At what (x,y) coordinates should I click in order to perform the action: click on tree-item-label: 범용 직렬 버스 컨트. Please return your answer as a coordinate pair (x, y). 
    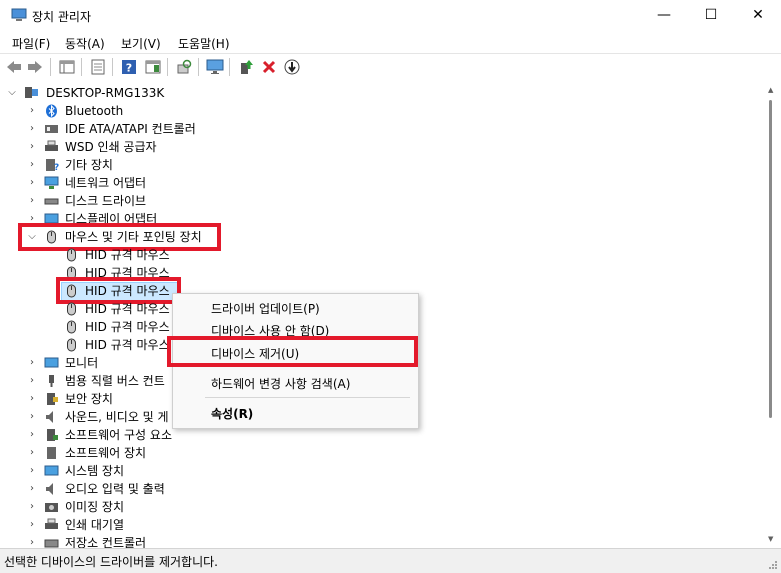
    Looking at the image, I should click on (115, 381).